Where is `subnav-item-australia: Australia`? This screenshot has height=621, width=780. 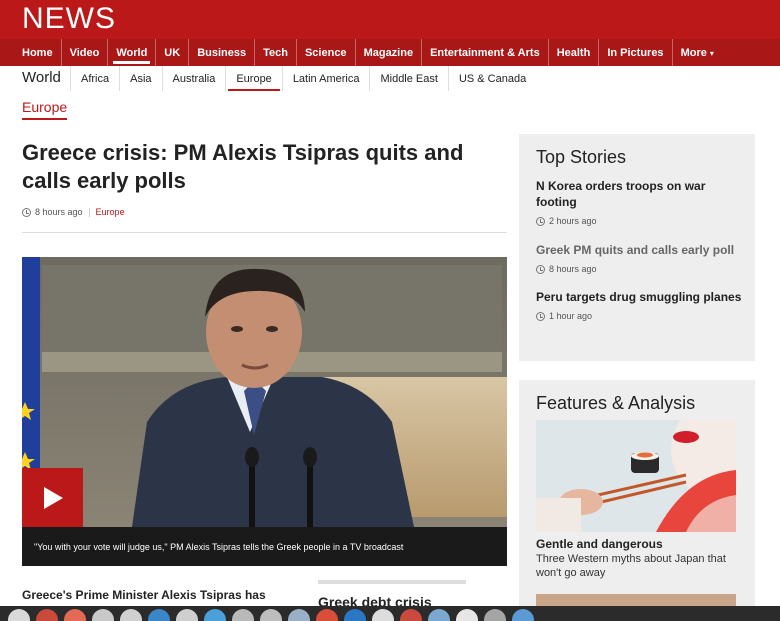 subnav-item-australia: Australia is located at coordinates (193, 78).